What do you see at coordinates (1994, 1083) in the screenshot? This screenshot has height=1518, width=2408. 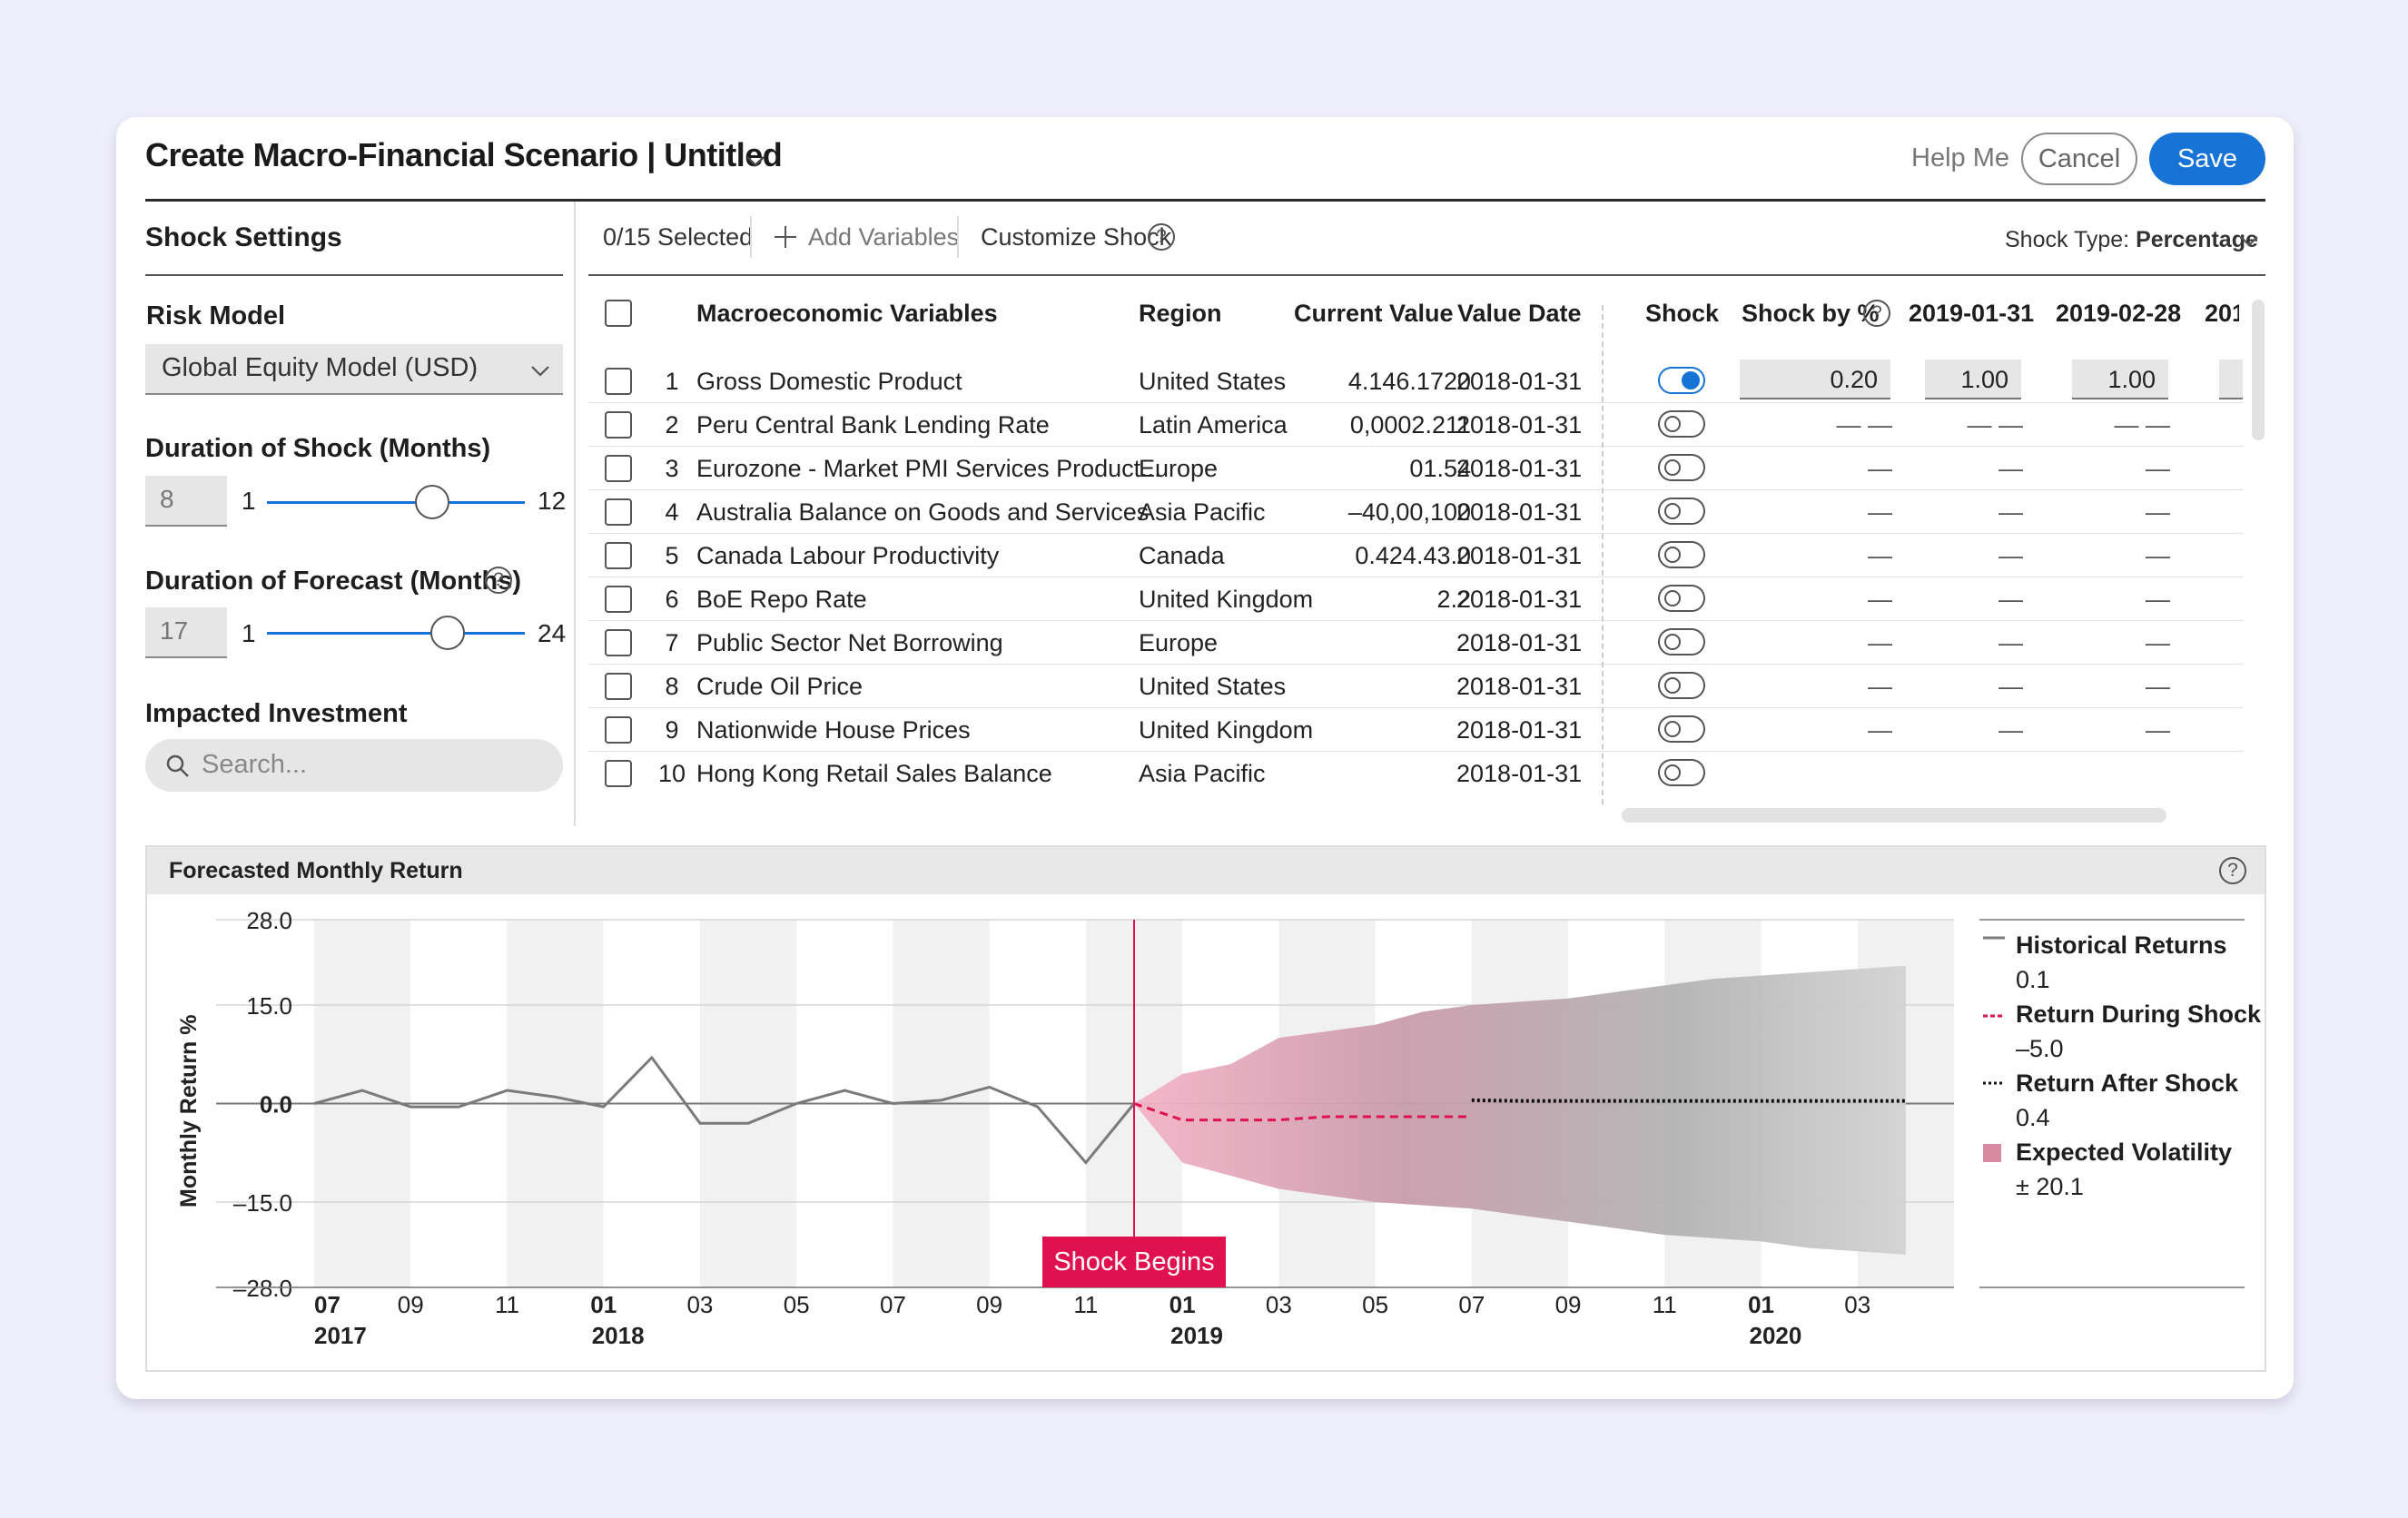 I see `legend-after-swatch` at bounding box center [1994, 1083].